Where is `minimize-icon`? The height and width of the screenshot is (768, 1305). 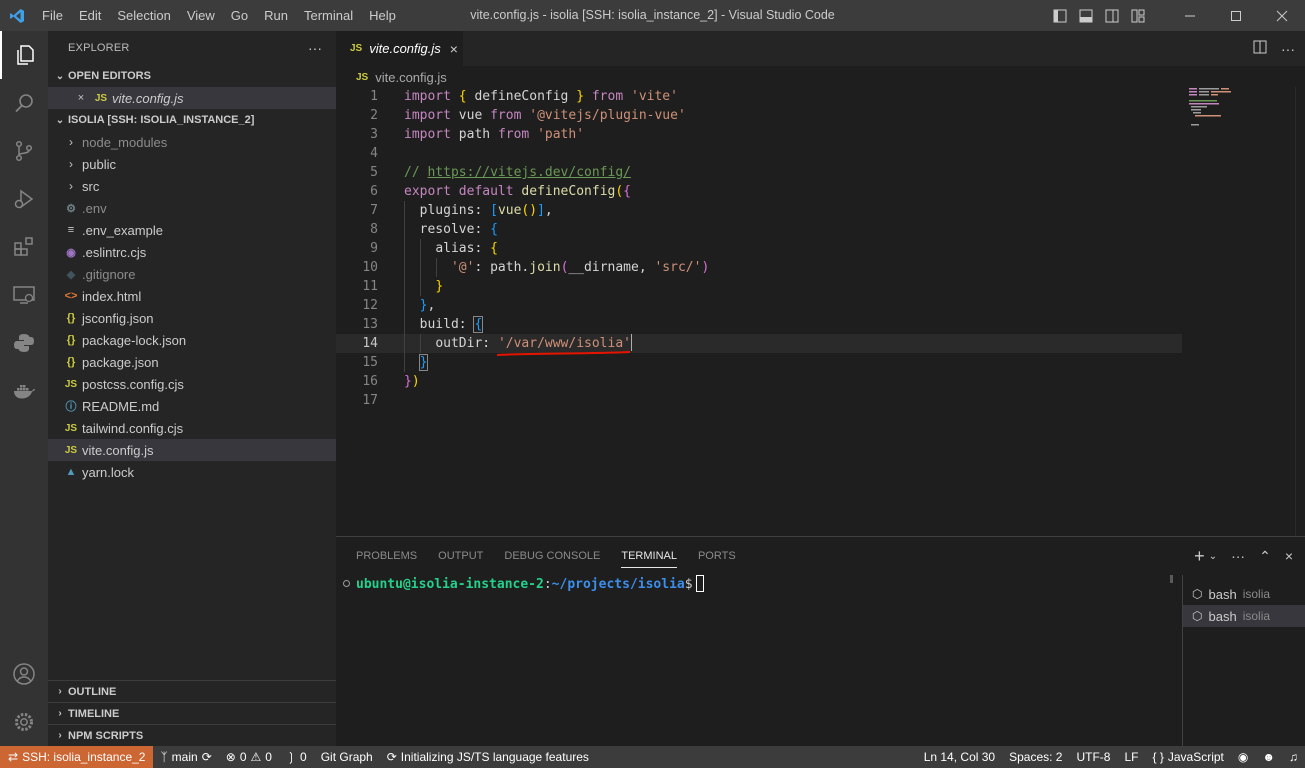 minimize-icon is located at coordinates (1190, 15).